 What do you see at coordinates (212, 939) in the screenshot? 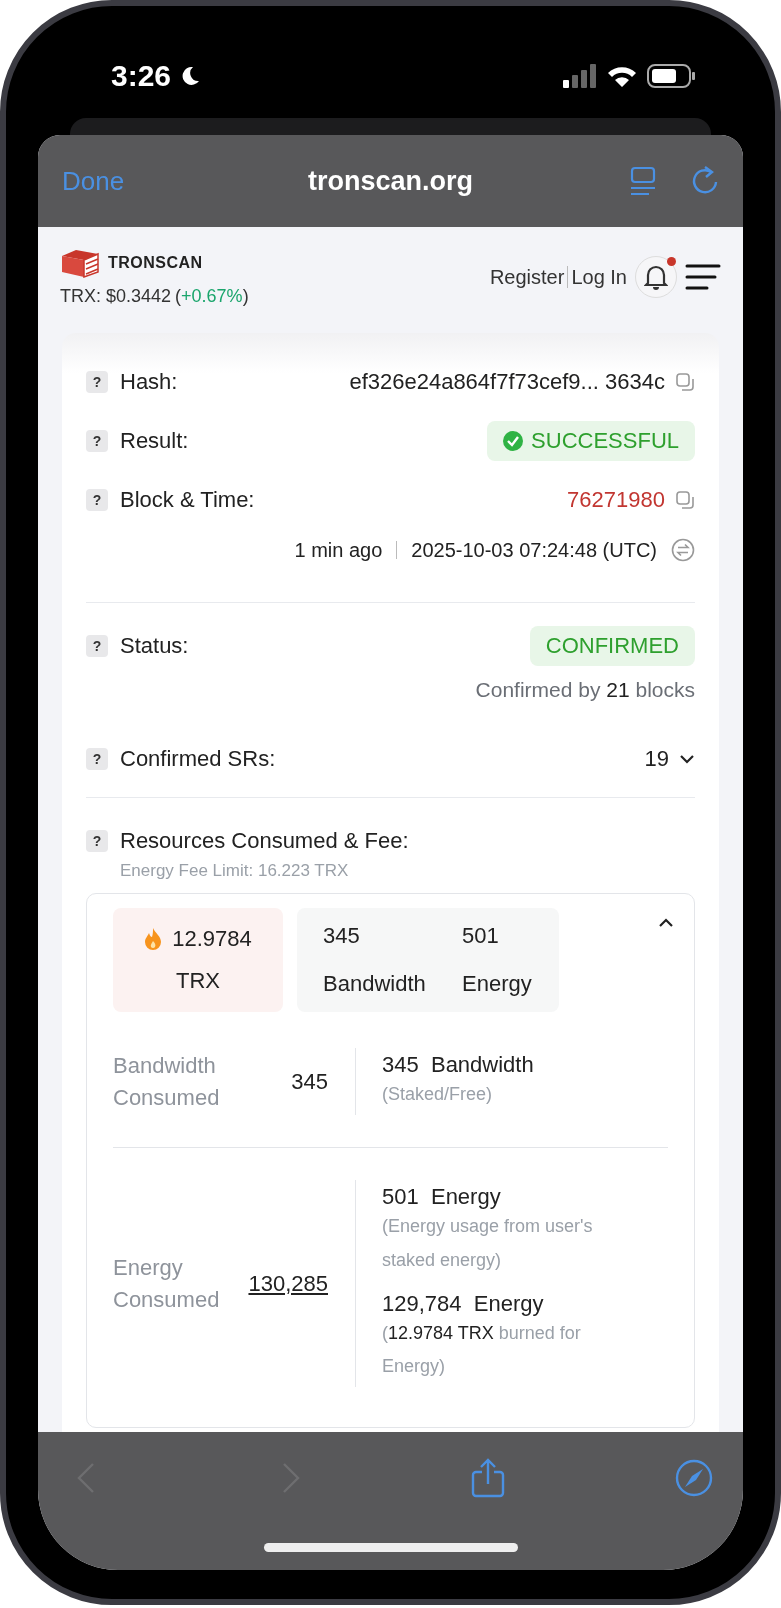
I see `fee-amount: 12.9784` at bounding box center [212, 939].